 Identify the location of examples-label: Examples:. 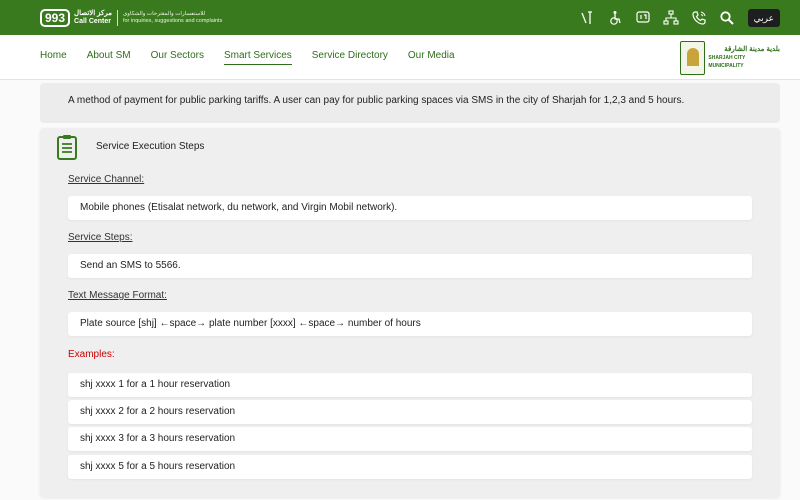
(91, 354).